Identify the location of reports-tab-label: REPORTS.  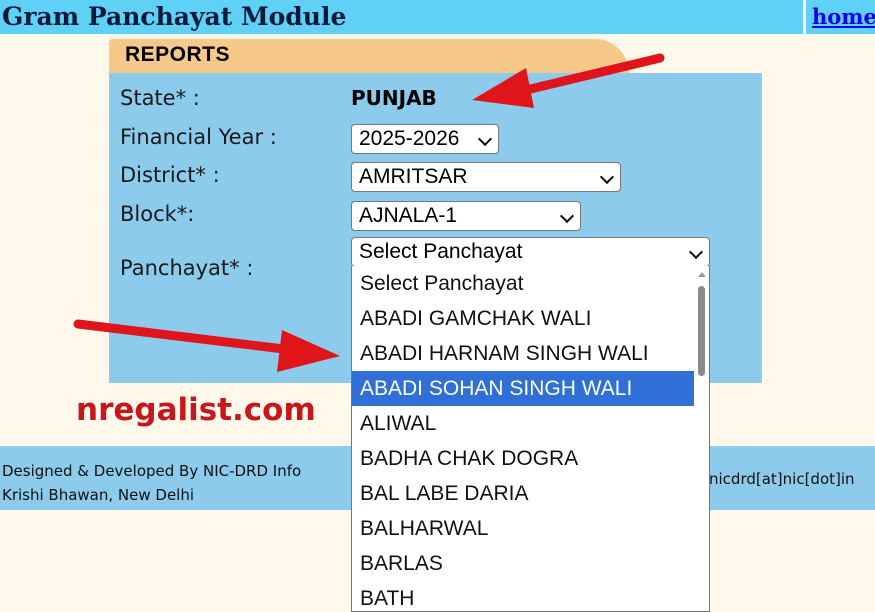
(178, 54).